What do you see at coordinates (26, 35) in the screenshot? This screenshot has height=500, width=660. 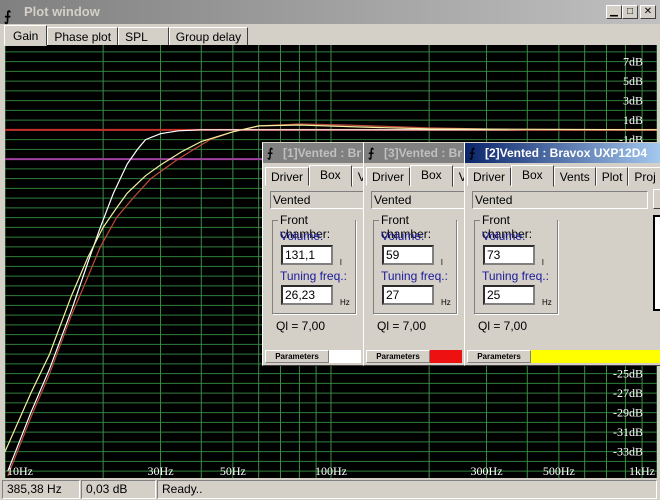 I see `tab-gain: Gain` at bounding box center [26, 35].